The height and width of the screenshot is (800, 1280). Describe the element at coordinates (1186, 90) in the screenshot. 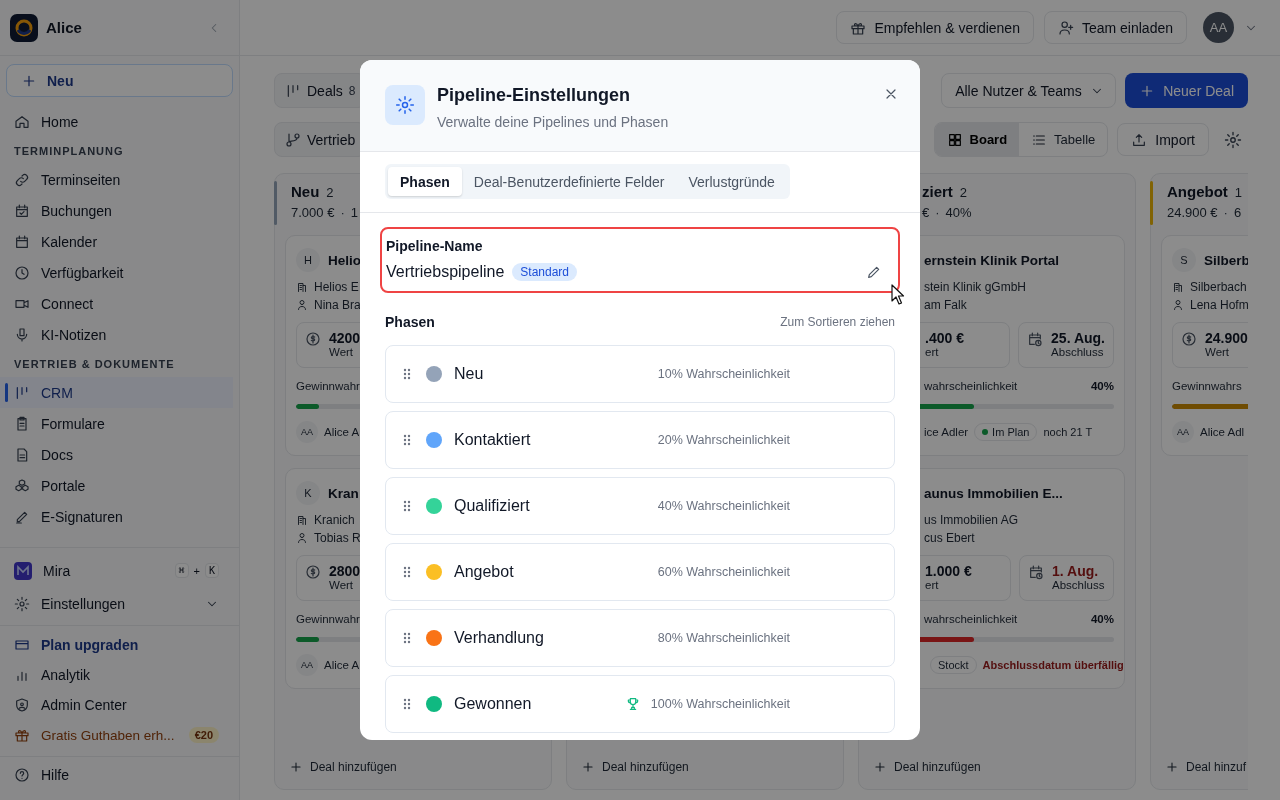

I see `new-deal-button: Neuer Deal` at that location.